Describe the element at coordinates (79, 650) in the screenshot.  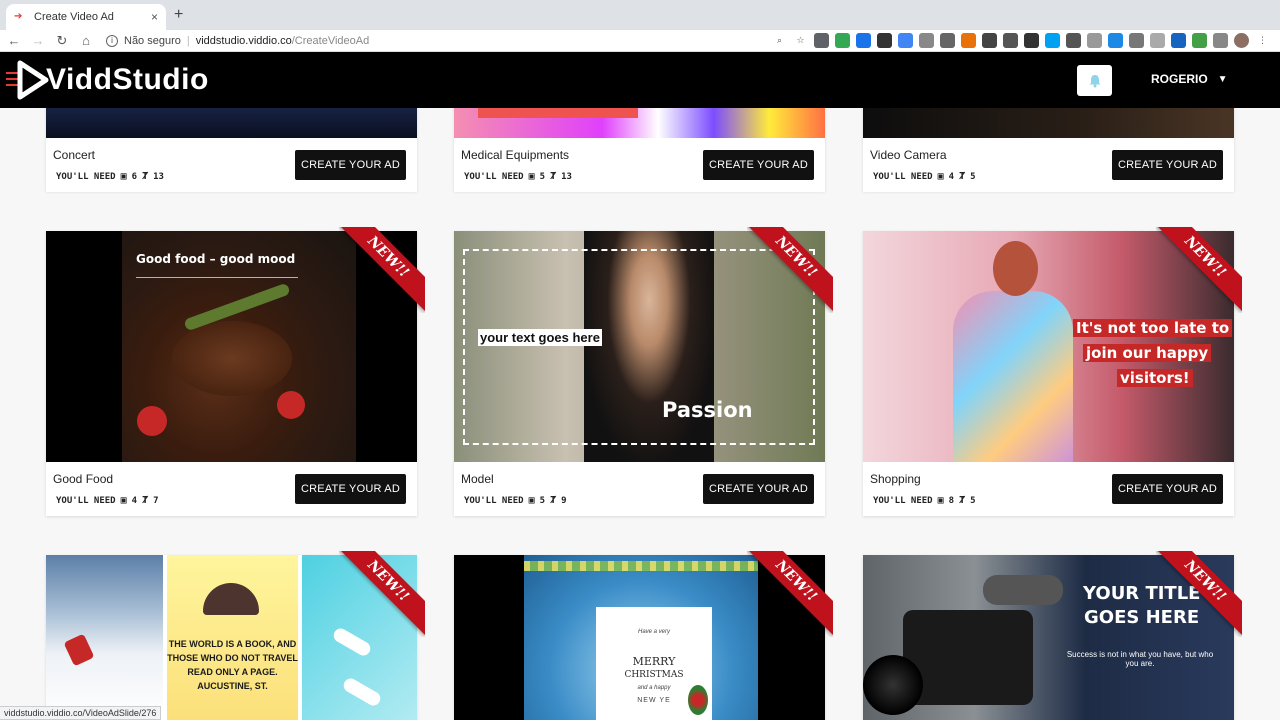
I see `skier-shape` at that location.